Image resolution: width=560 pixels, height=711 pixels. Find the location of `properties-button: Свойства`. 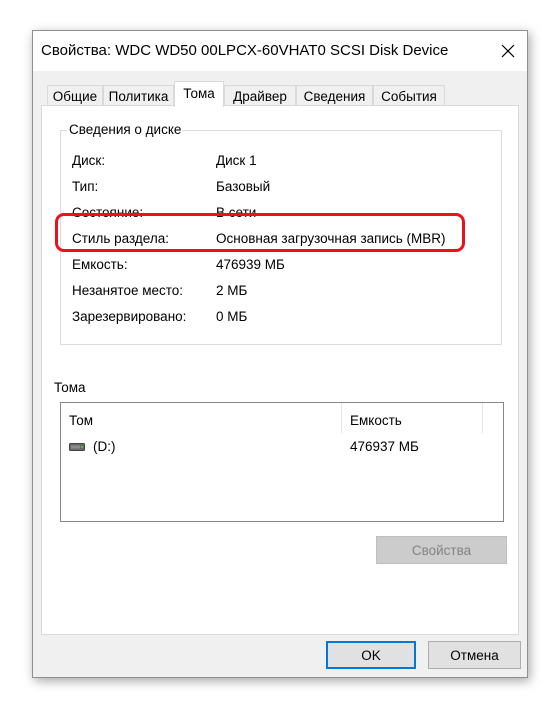

properties-button: Свойства is located at coordinates (441, 550).